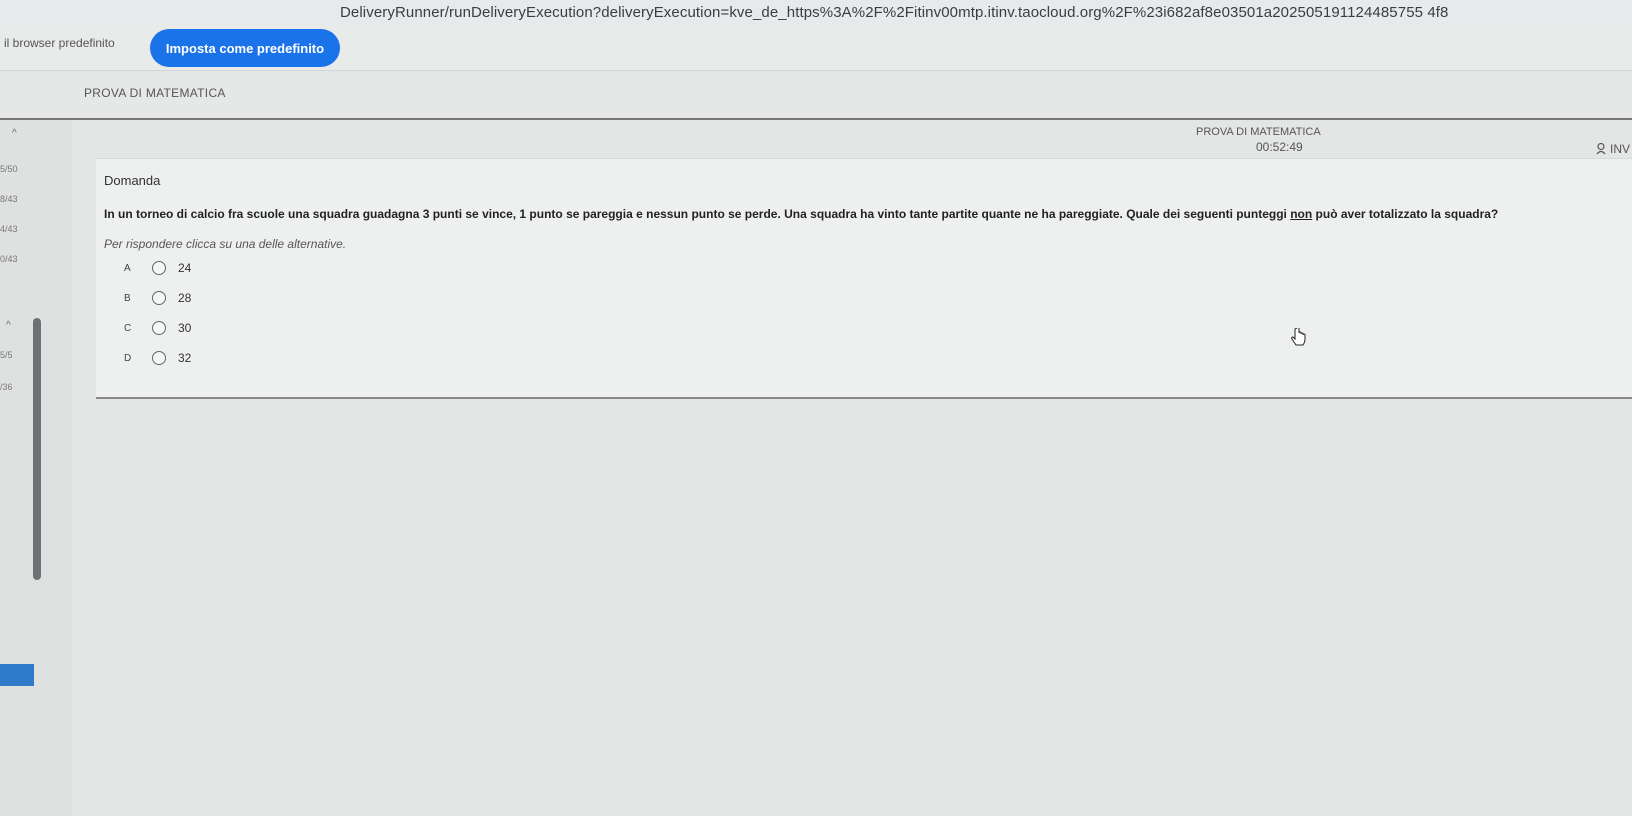 The width and height of the screenshot is (1632, 816). I want to click on test-title: PROVA DI MATEMATICA, so click(155, 93).